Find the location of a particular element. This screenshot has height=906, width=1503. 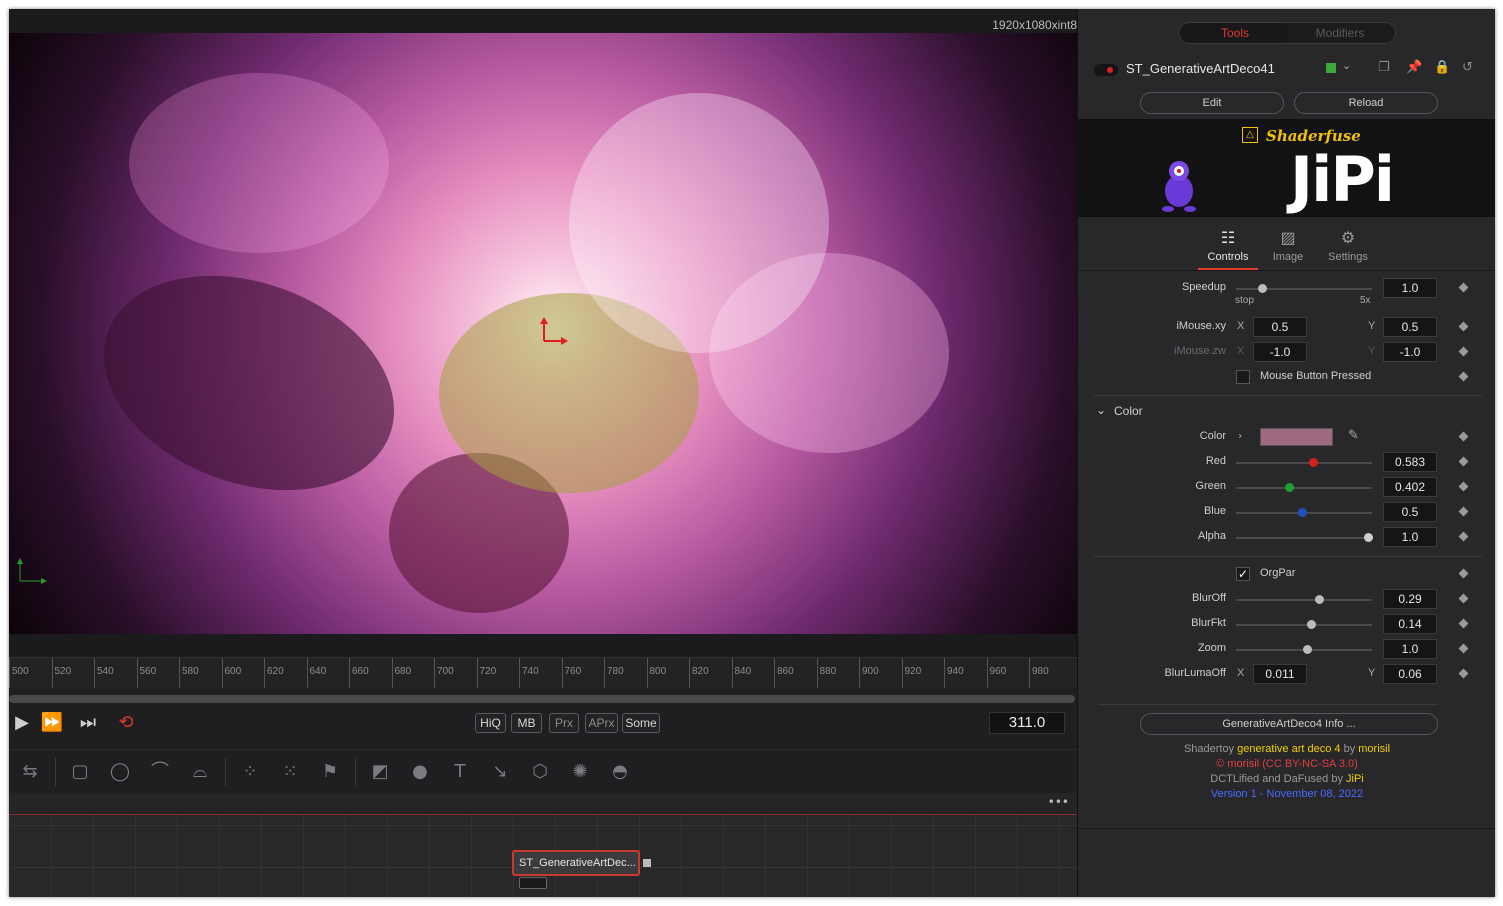

image-plane-icon: ◩ is located at coordinates (380, 772).